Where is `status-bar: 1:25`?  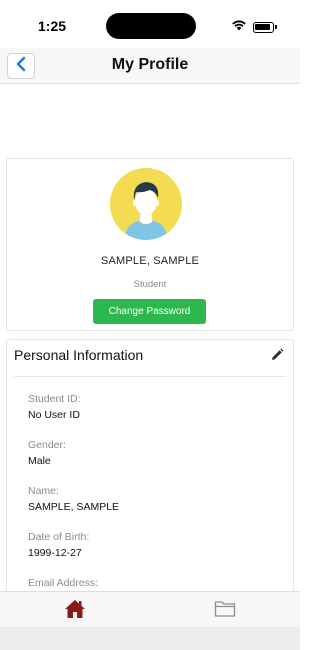 status-bar: 1:25 is located at coordinates (150, 24).